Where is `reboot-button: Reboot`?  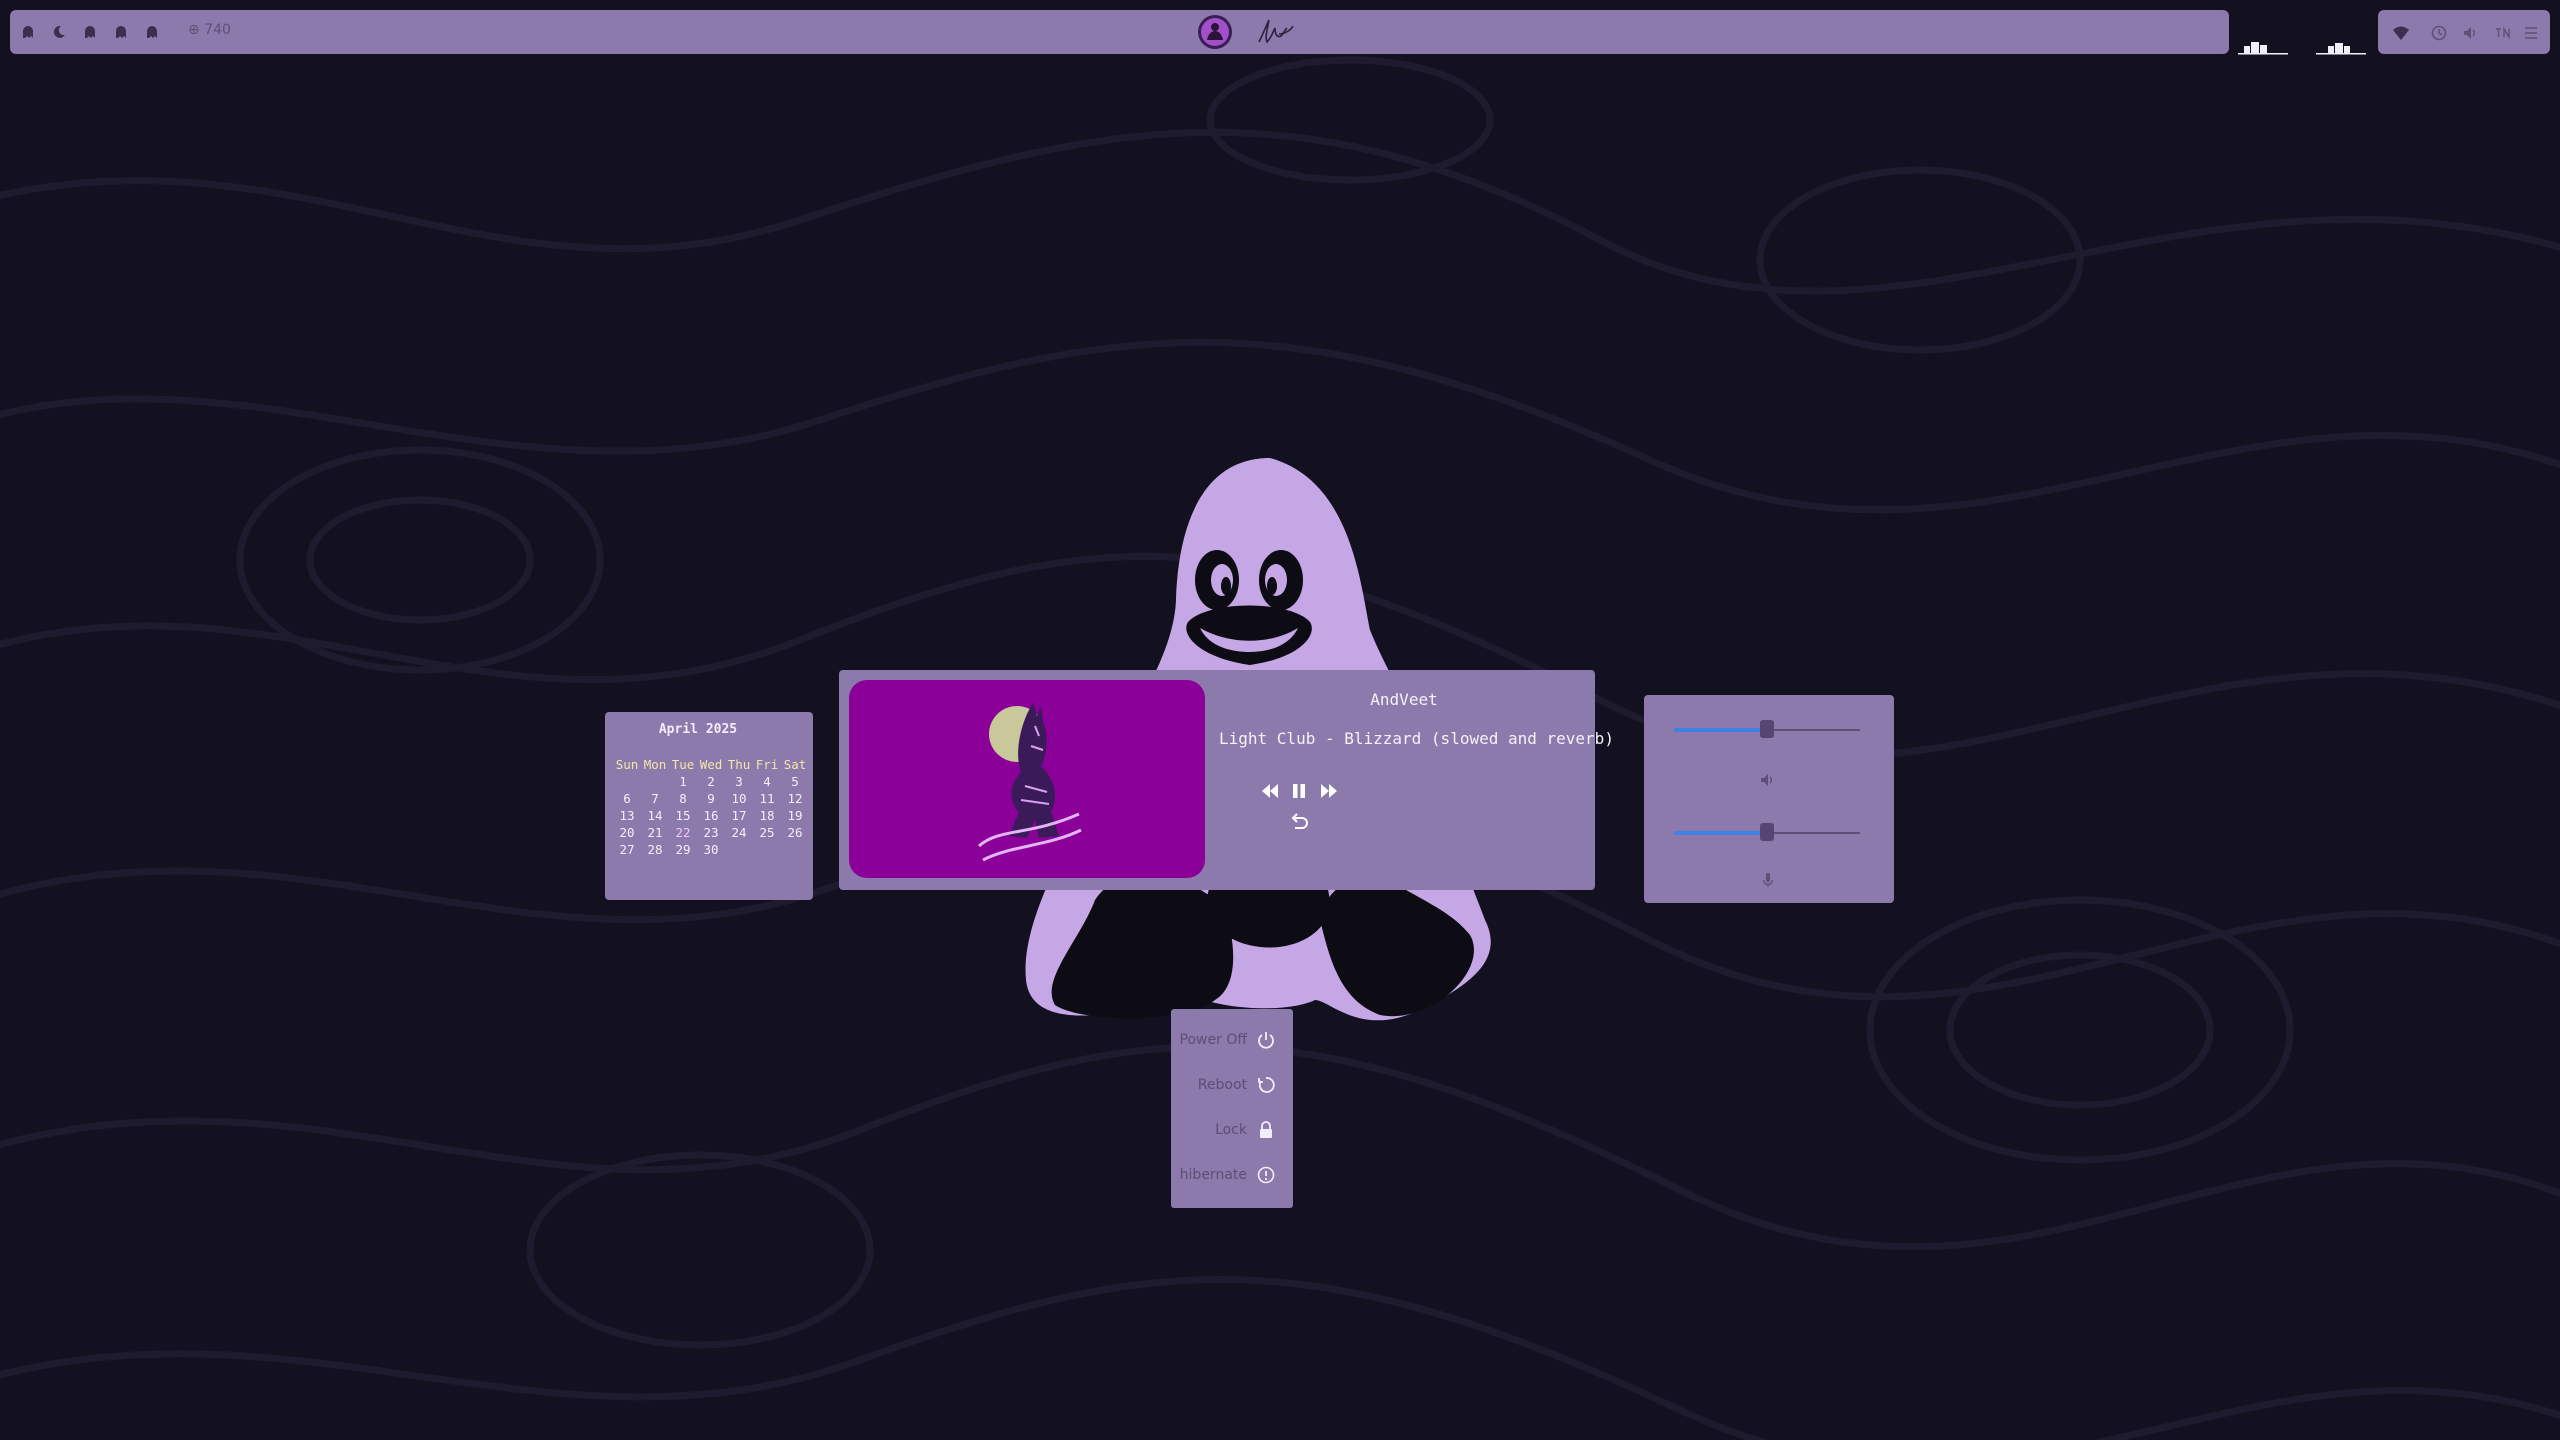
reboot-button: Reboot is located at coordinates (1232, 1085).